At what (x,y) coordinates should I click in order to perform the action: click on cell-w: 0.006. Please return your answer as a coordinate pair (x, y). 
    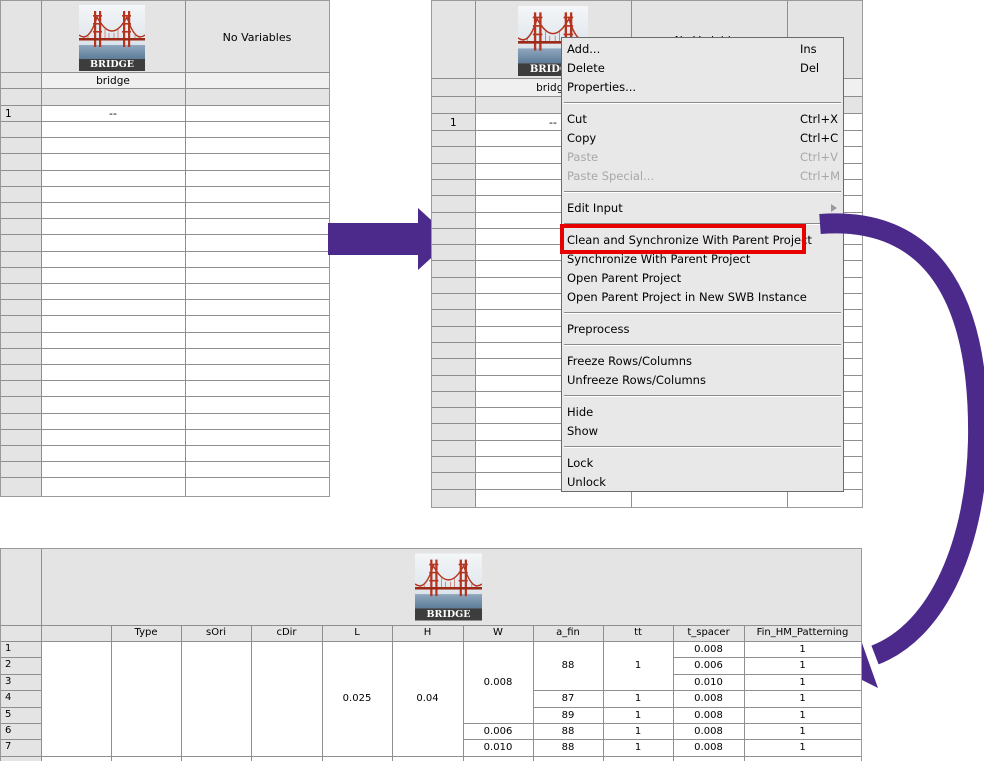
    Looking at the image, I should click on (498, 731).